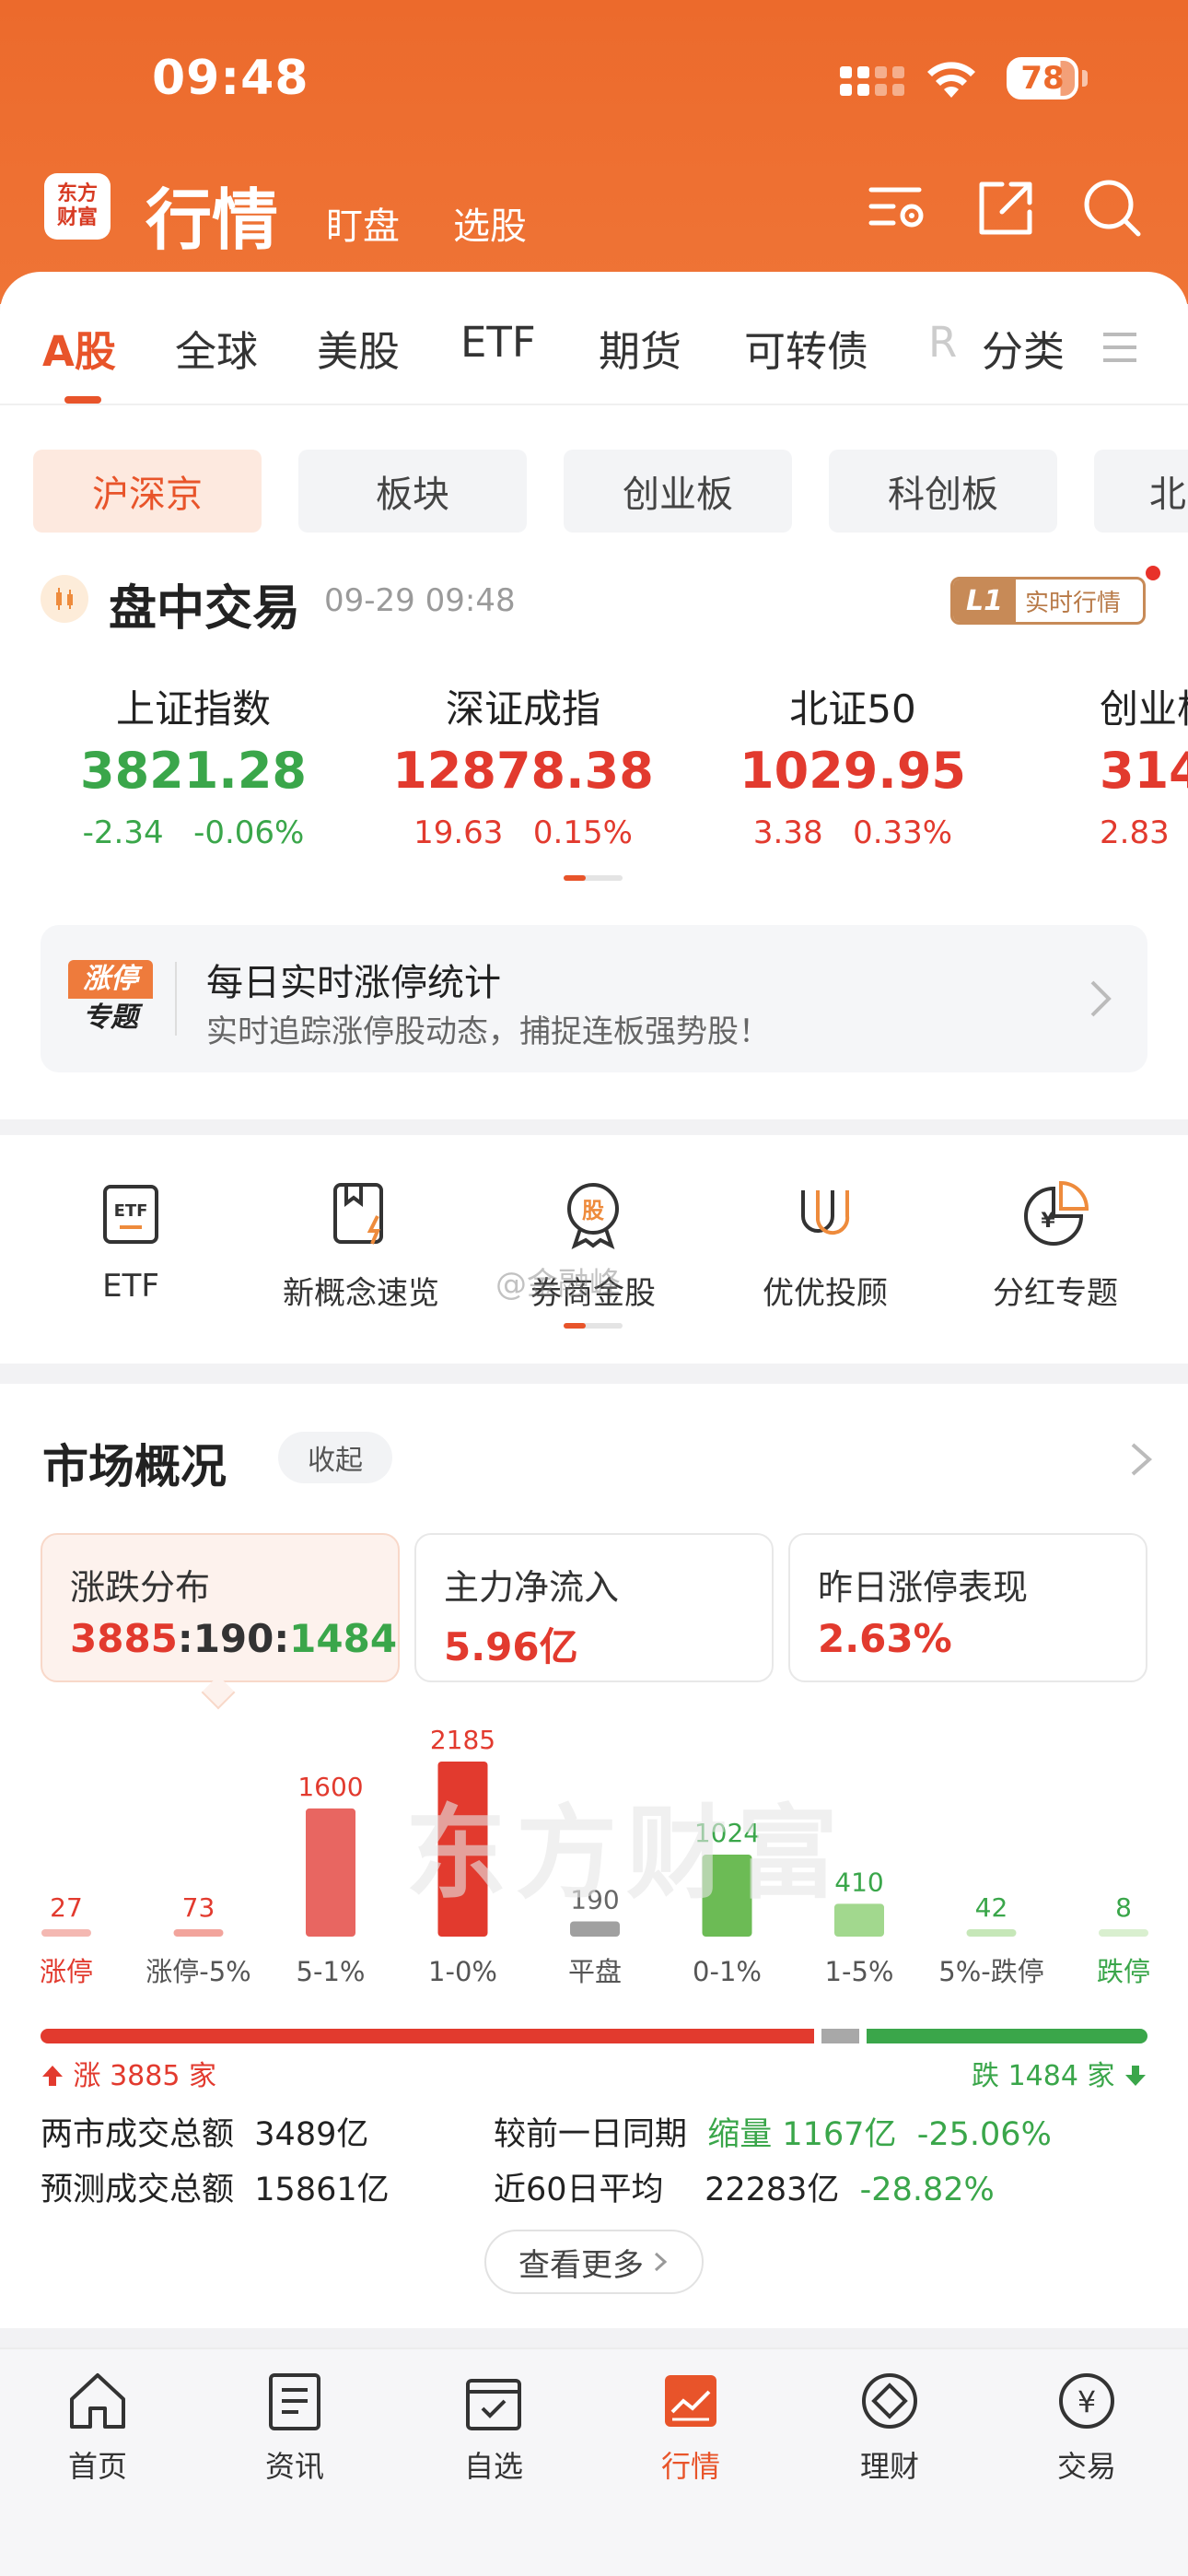  What do you see at coordinates (361, 1246) in the screenshot?
I see `tool-new-concept: 新概念速览` at bounding box center [361, 1246].